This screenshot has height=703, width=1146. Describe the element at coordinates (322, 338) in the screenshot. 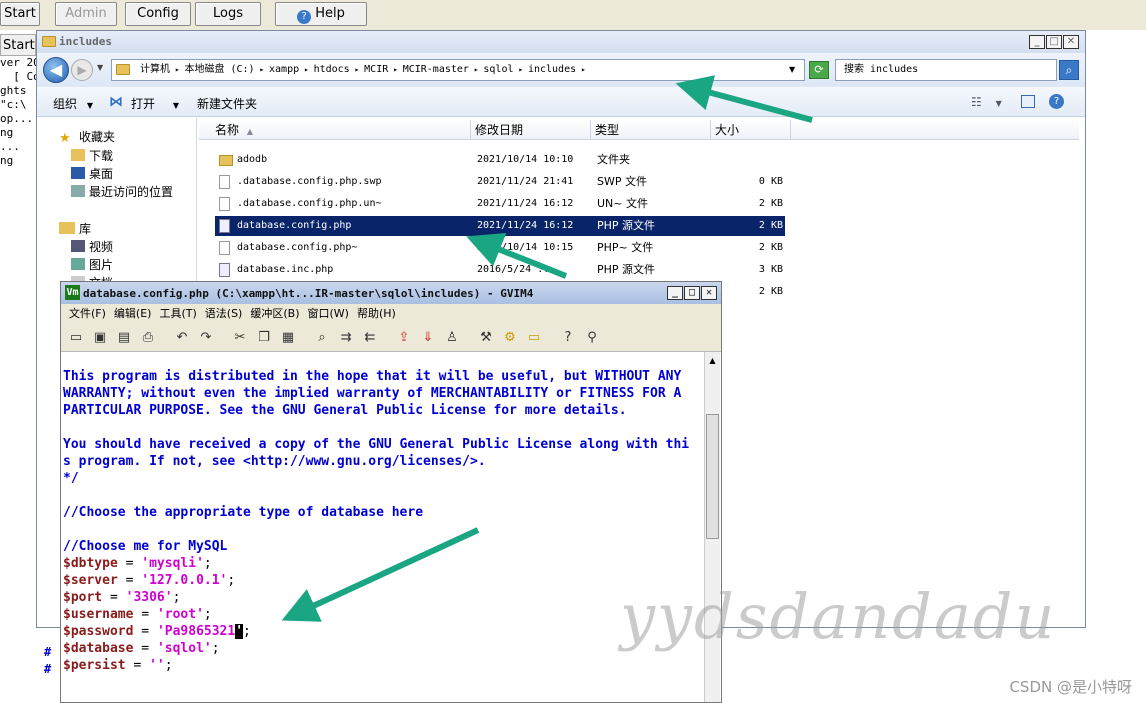

I see `find-icon: ⌕` at that location.